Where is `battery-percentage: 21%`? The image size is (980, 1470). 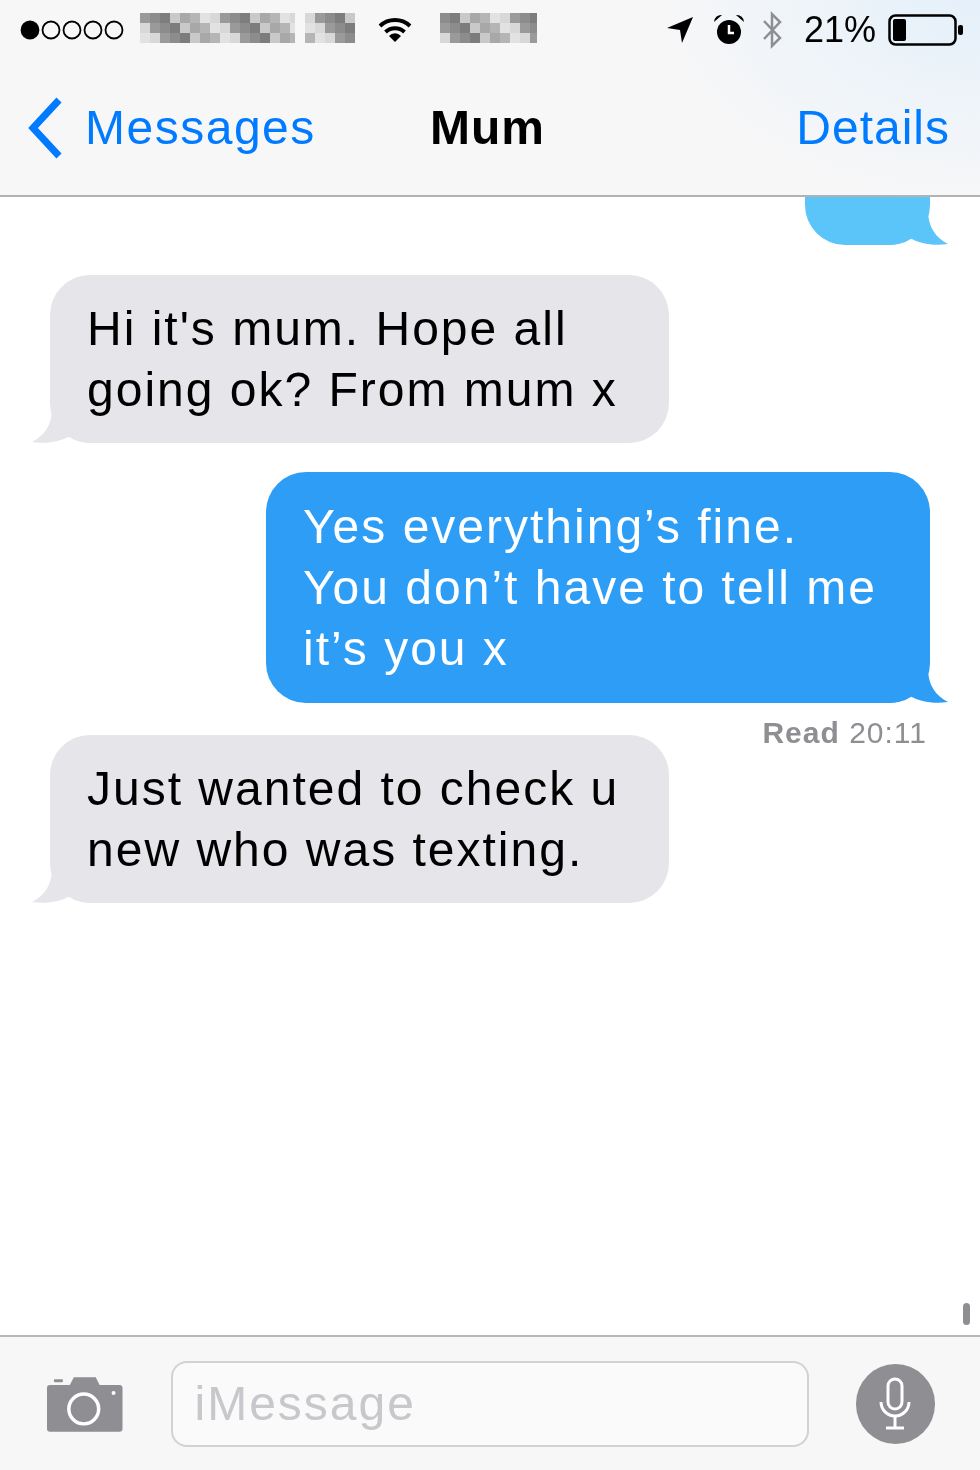
battery-percentage: 21% is located at coordinates (839, 30).